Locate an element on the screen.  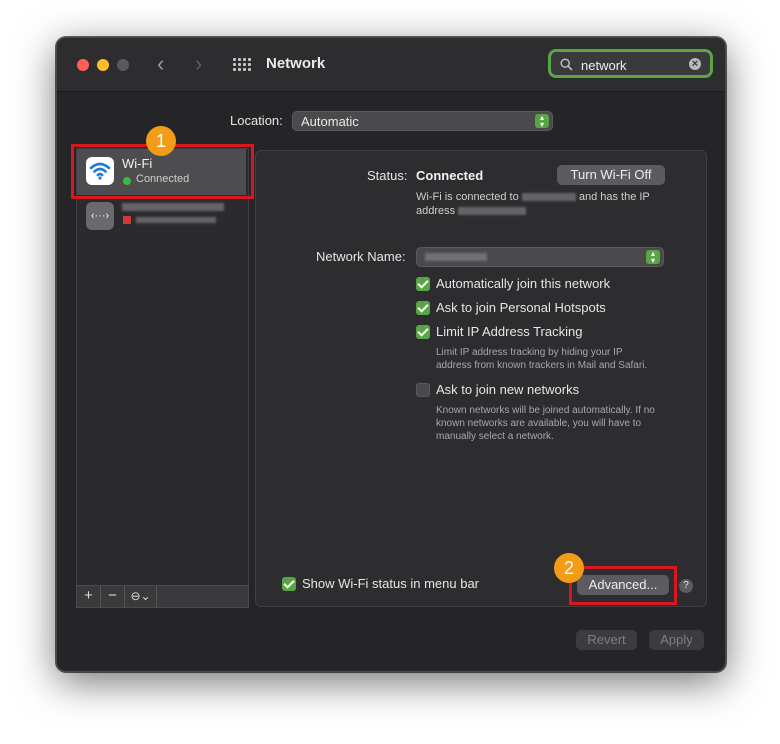
add-service-button: + is located at coordinates (89, 596).